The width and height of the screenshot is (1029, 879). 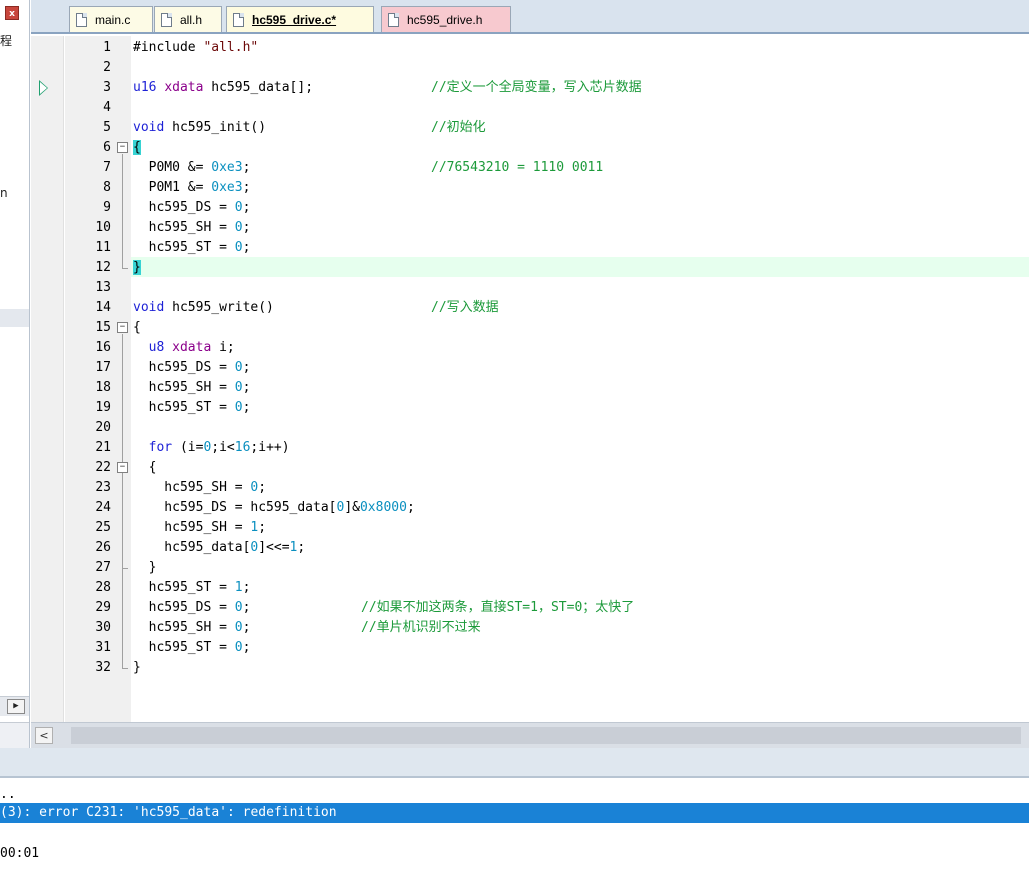 I want to click on code-line: void hc595_init(), so click(x=199, y=128).